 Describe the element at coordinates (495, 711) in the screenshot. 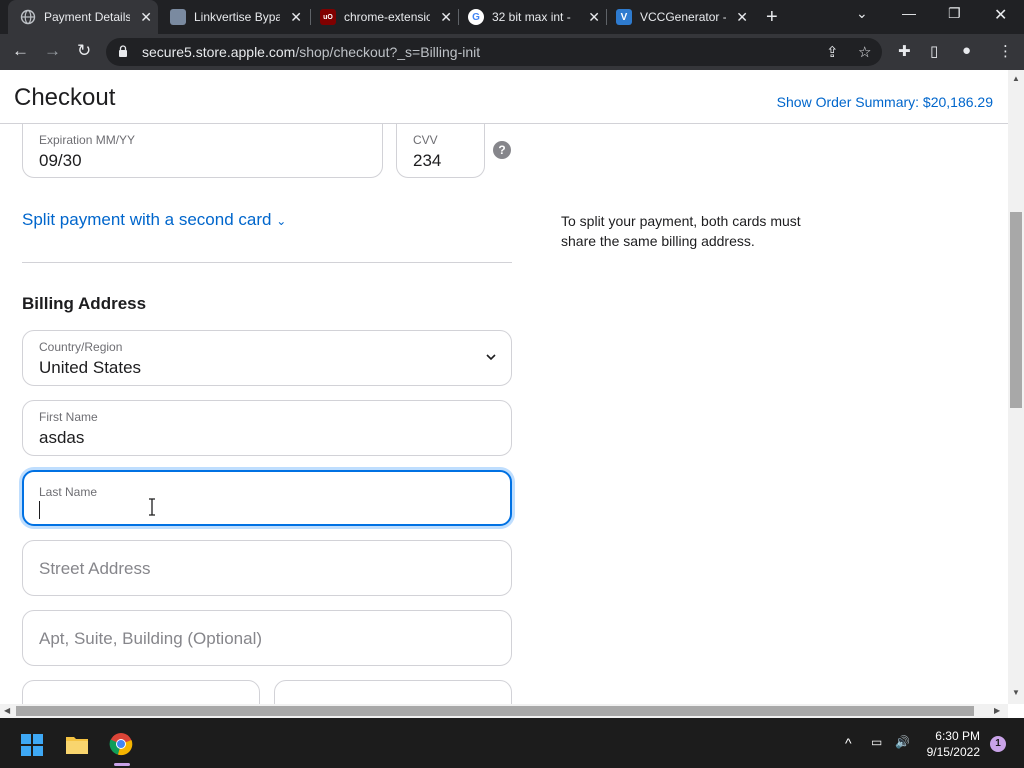

I see `horizontal-scroll-thumb` at that location.